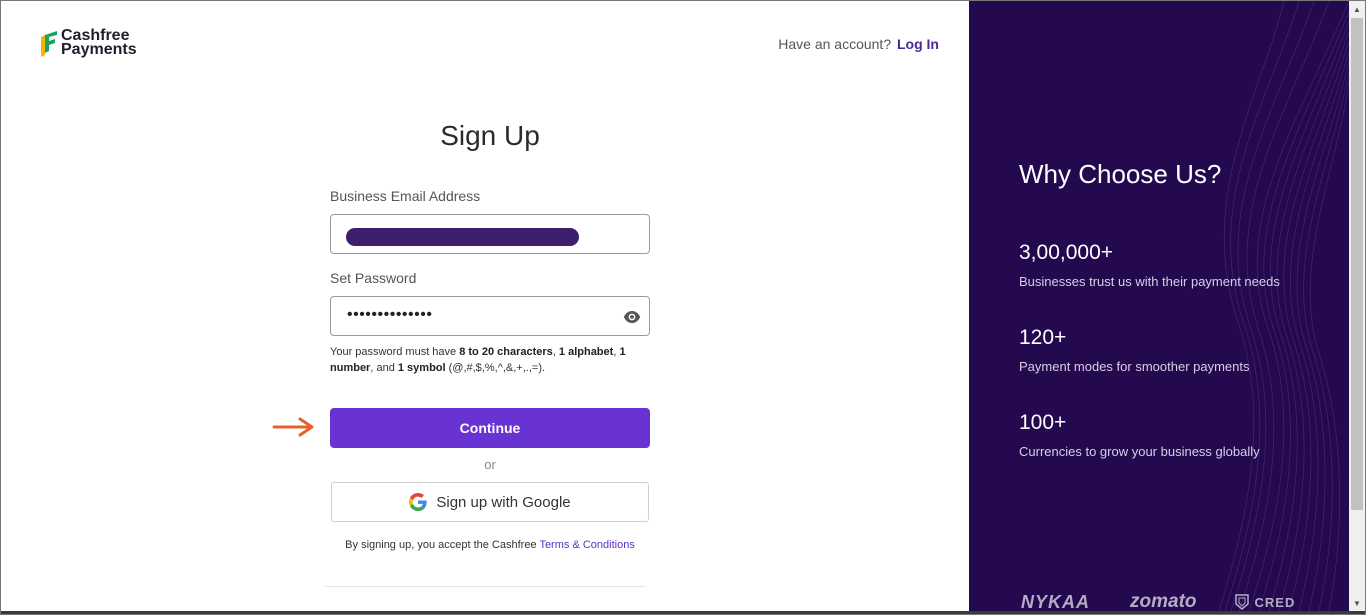 The image size is (1366, 615). Describe the element at coordinates (835, 44) in the screenshot. I see `have-account-text: Have an account?` at that location.